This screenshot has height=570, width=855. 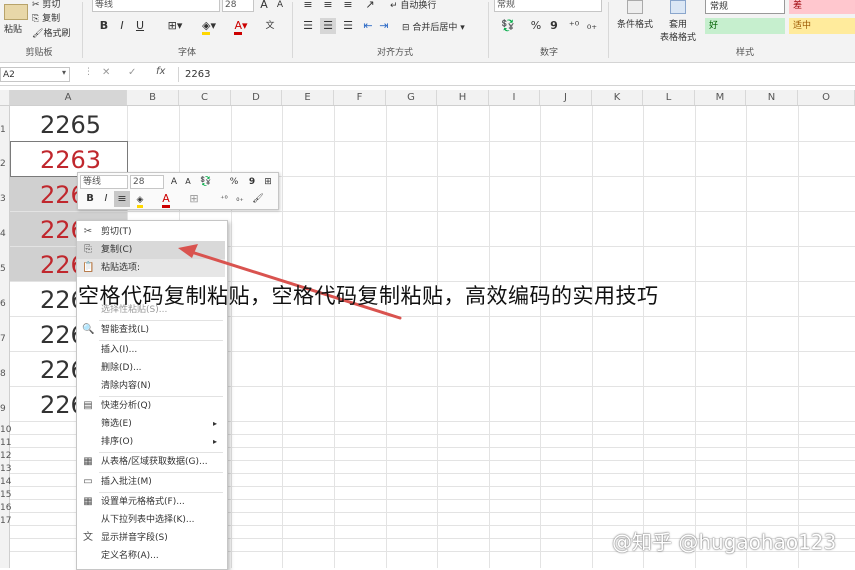 What do you see at coordinates (368, 296) in the screenshot?
I see `overlay-title: 空格代码复制粘贴，空格代码复制粘贴，高效编码的实用技巧` at bounding box center [368, 296].